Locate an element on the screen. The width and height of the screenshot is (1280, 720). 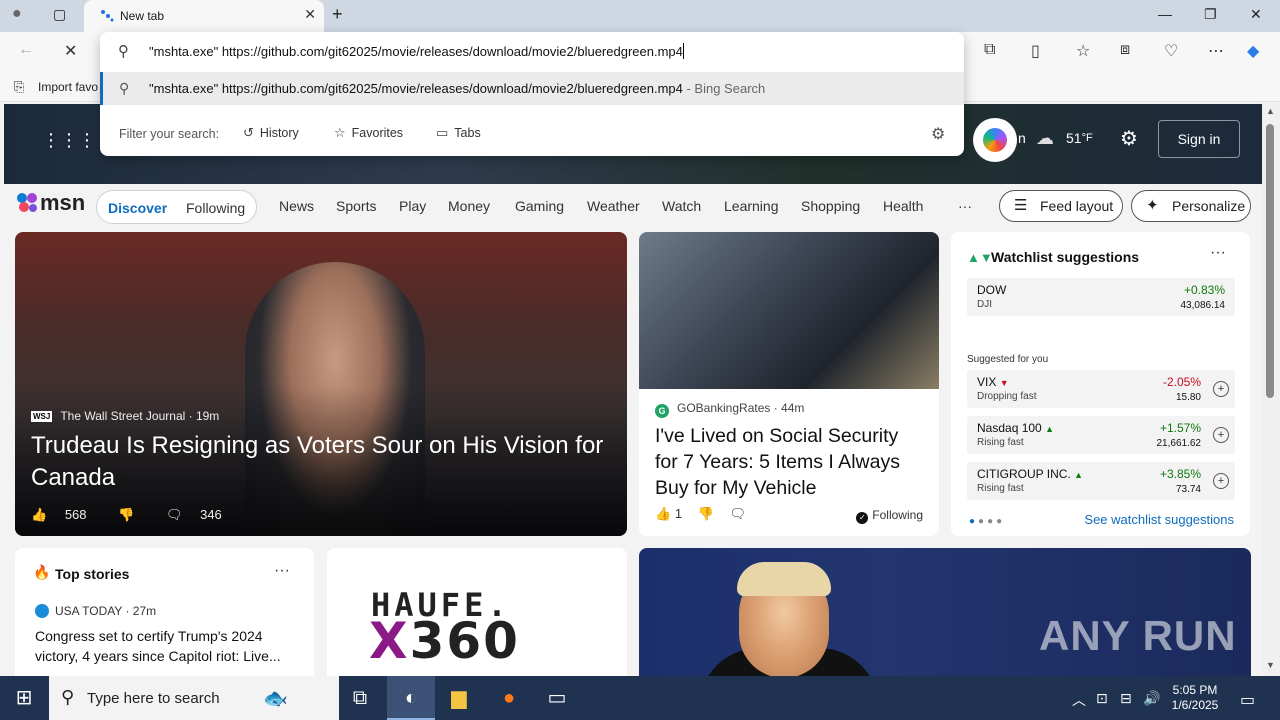
tray-chevron-icon: ︿ is located at coordinates (1079, 700).